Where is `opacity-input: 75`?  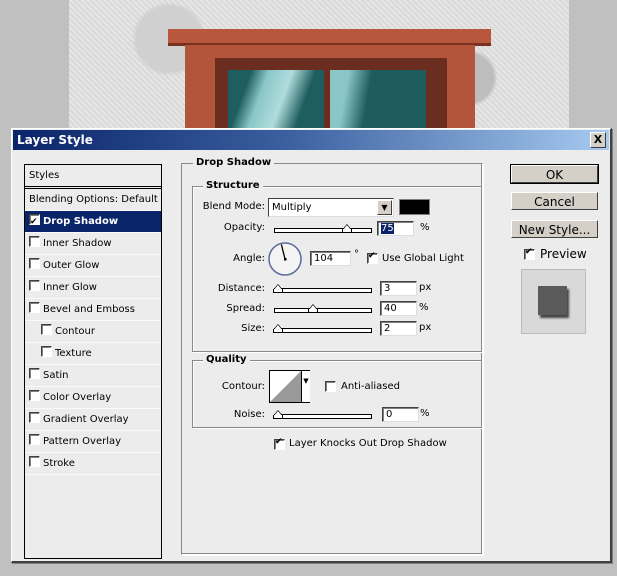
opacity-input: 75 is located at coordinates (395, 228).